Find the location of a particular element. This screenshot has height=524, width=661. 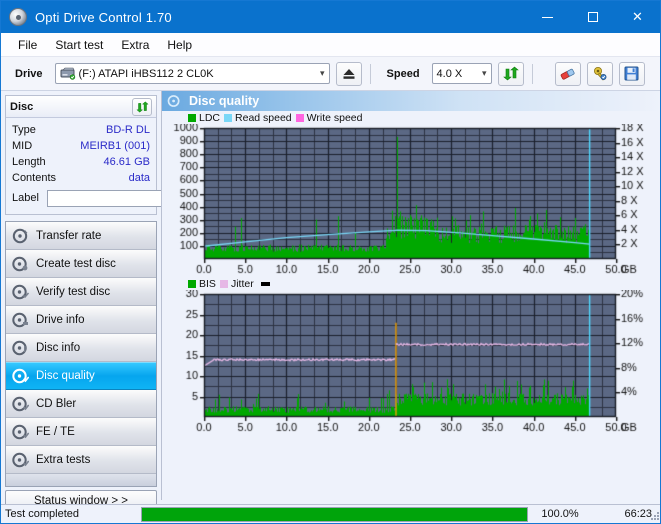

refresh-icon is located at coordinates (510, 73).